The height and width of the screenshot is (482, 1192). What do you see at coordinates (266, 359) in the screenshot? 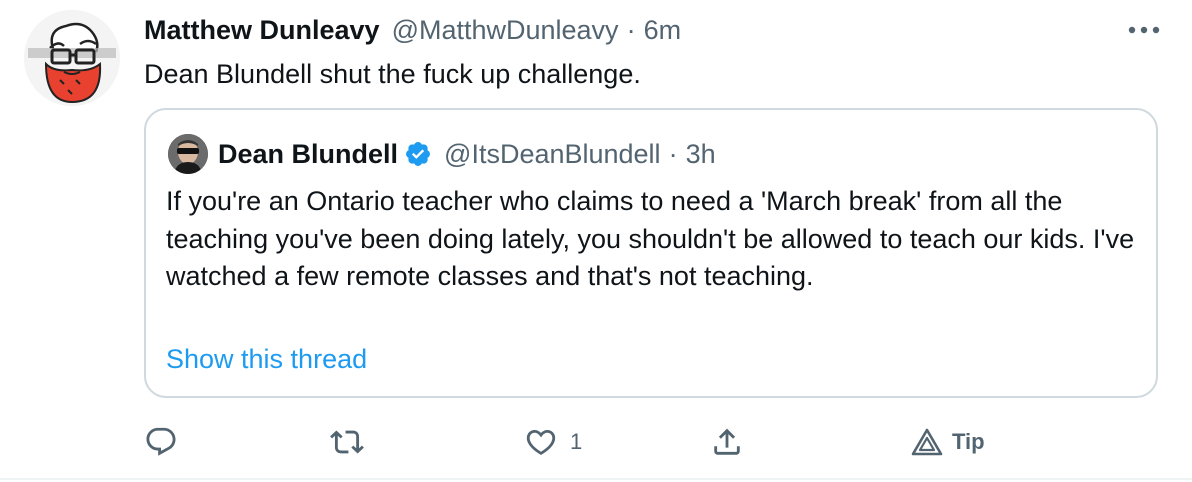
I see `show-thread-link: Show this thread` at bounding box center [266, 359].